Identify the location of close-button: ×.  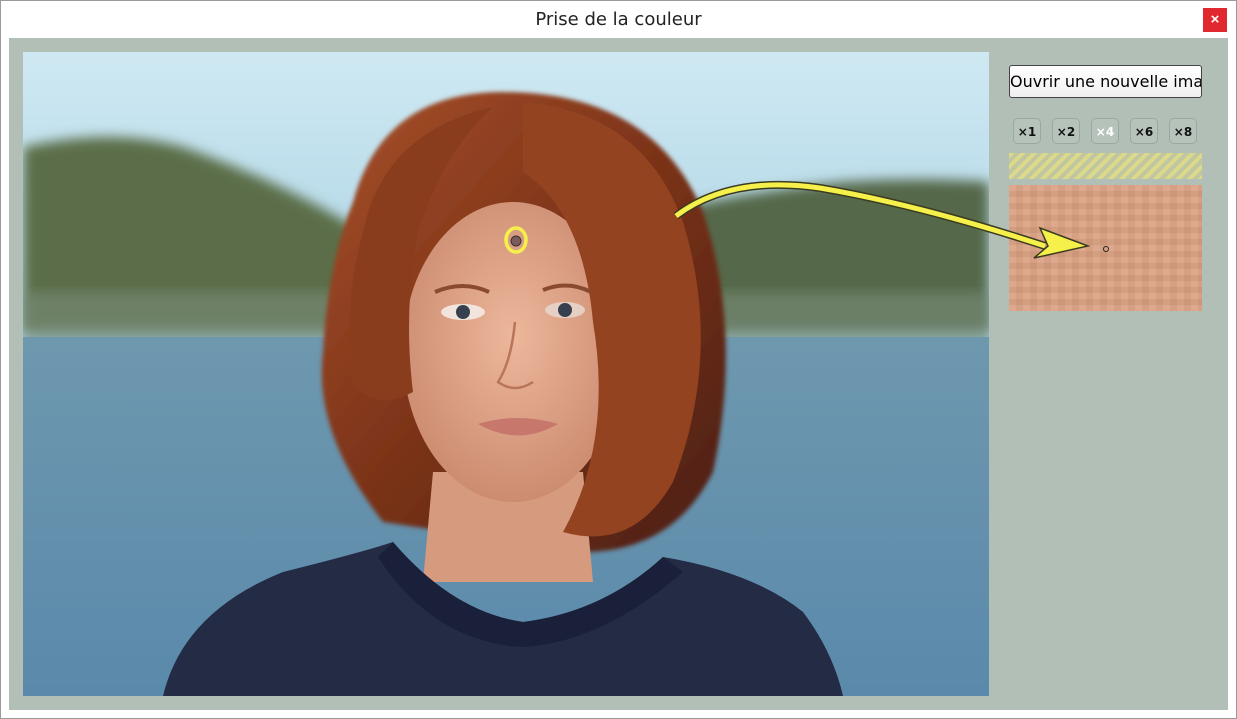
(1215, 20).